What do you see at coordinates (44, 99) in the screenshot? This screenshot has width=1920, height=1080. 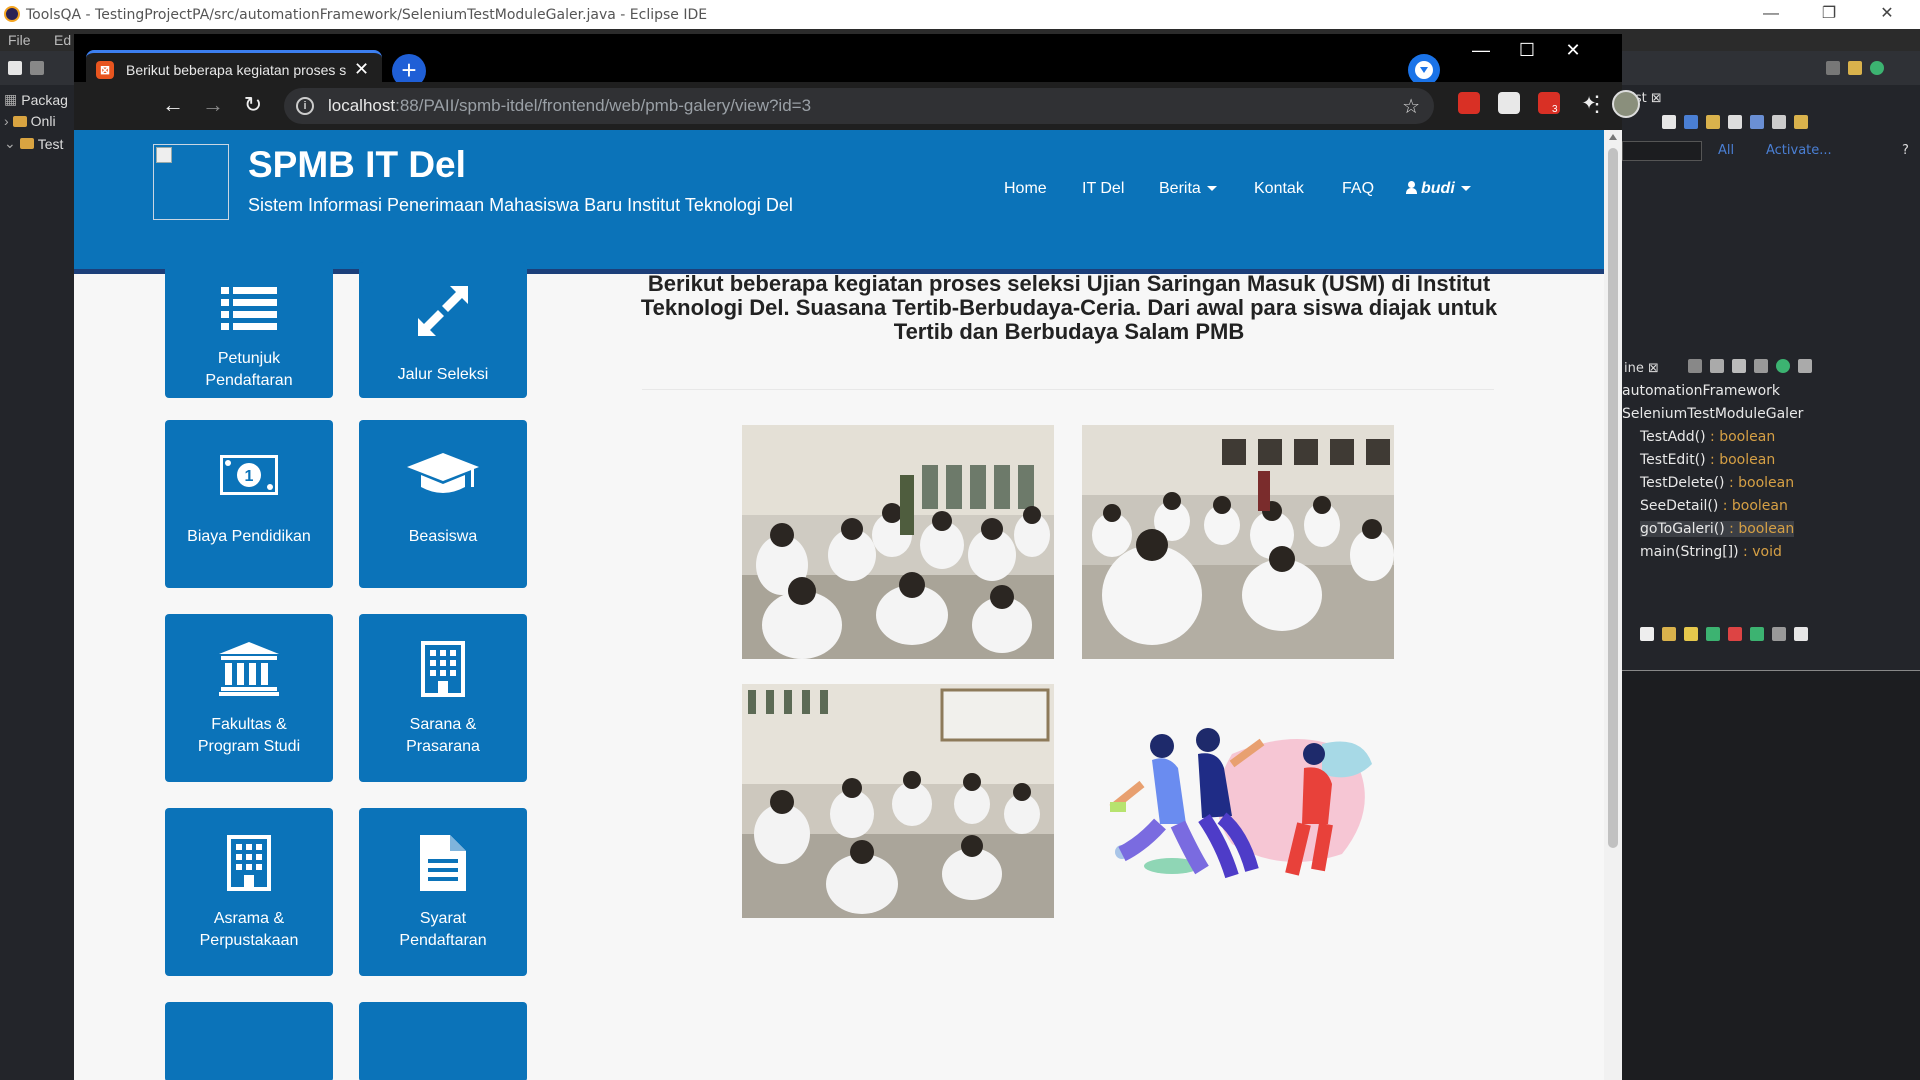 I see `package-explorer-label: Packag` at bounding box center [44, 99].